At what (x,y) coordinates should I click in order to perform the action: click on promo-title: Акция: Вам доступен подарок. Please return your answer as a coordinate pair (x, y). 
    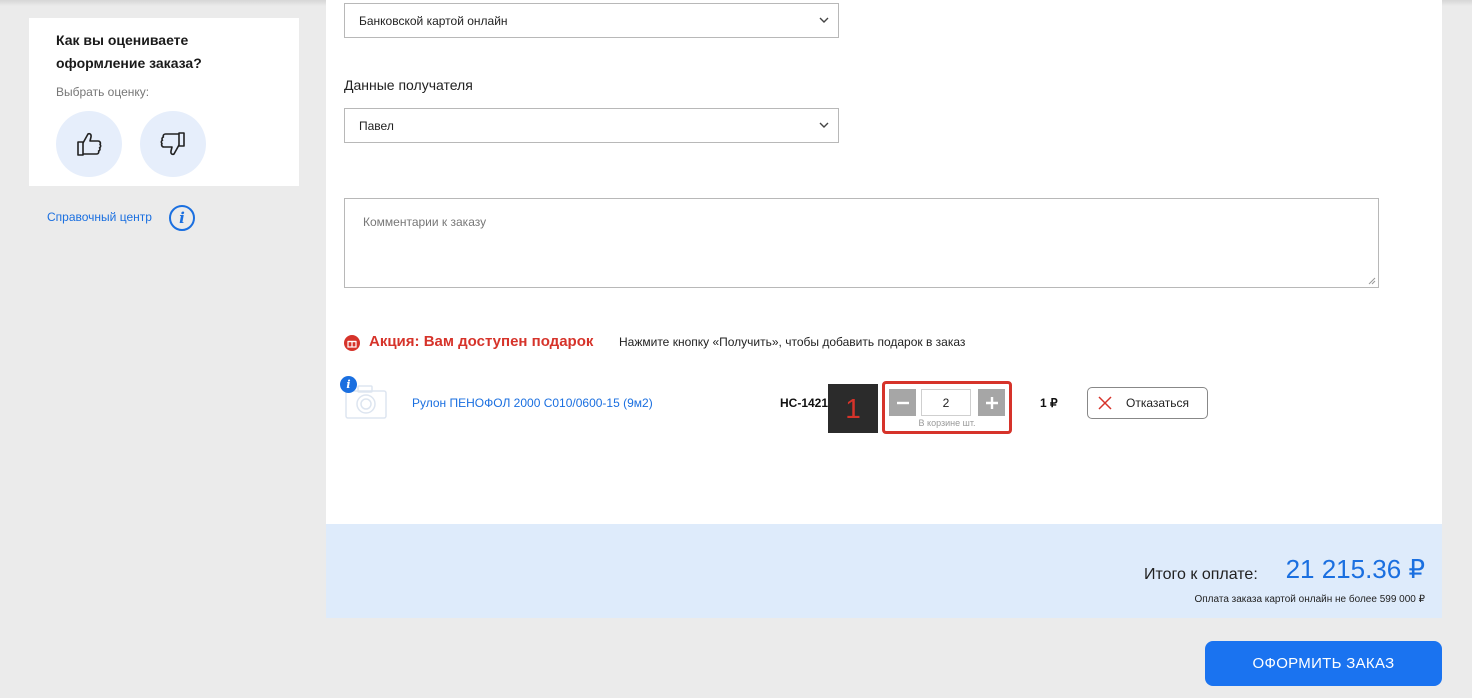
    Looking at the image, I should click on (481, 341).